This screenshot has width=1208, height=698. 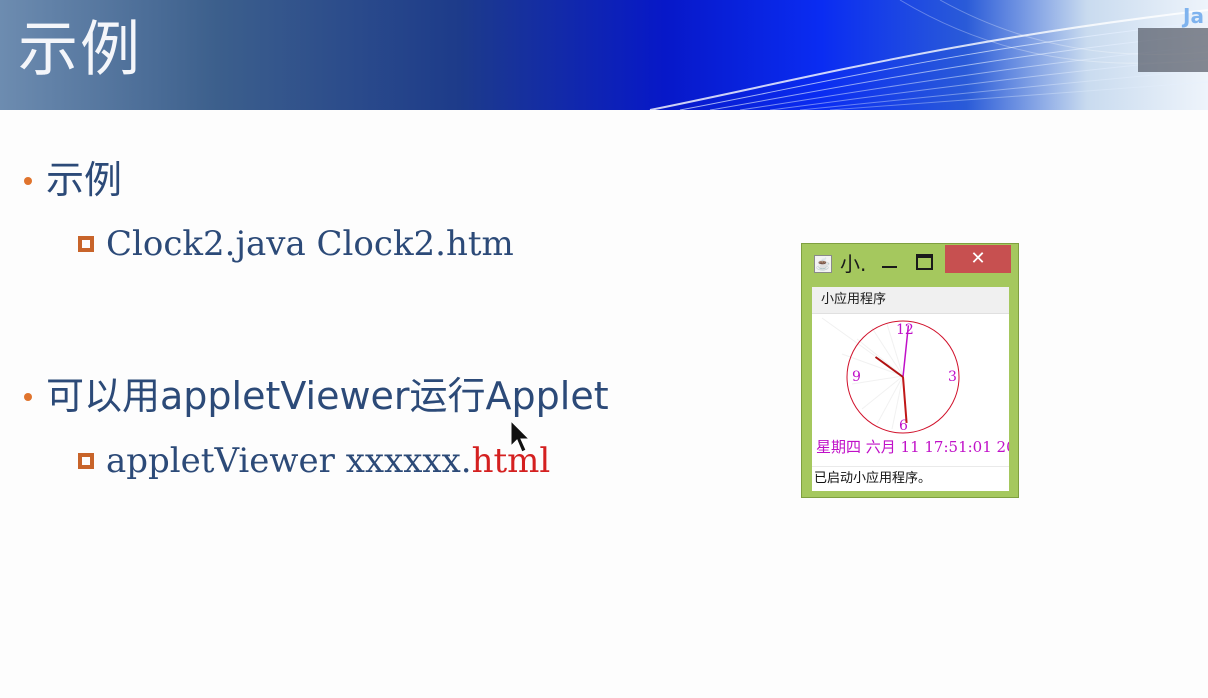 What do you see at coordinates (856, 377) in the screenshot?
I see `numeral-9: 9` at bounding box center [856, 377].